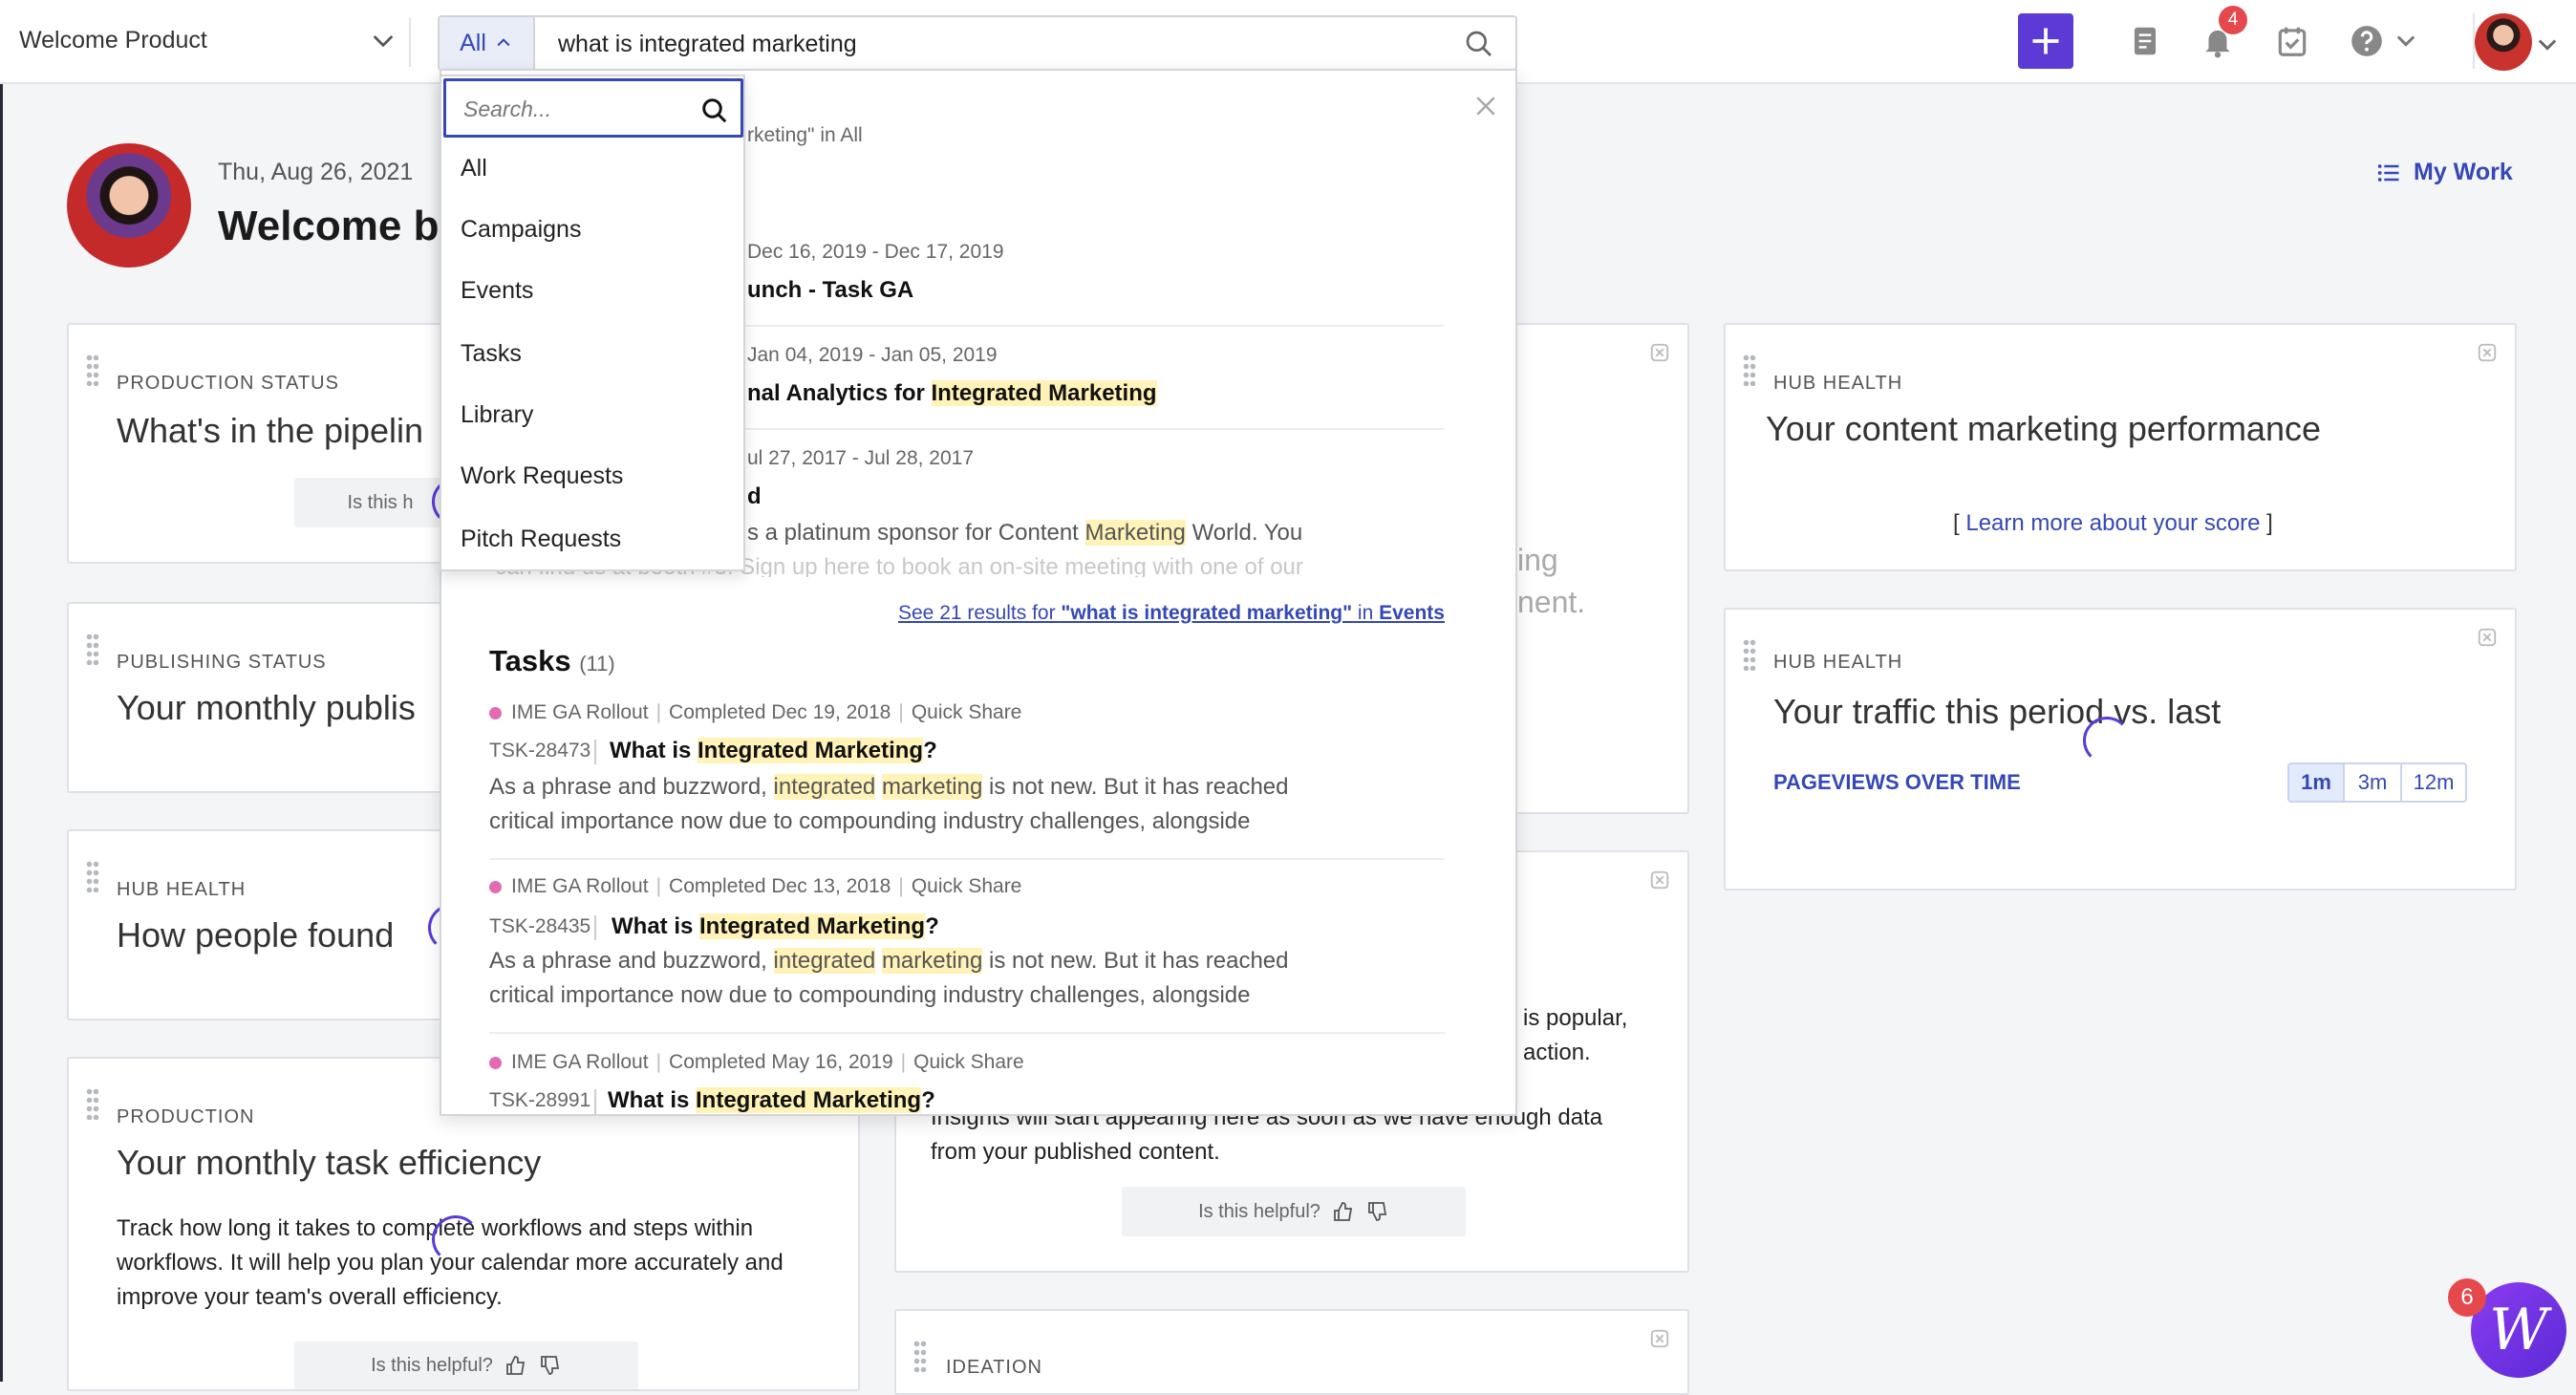  Describe the element at coordinates (1537, 560) in the screenshot. I see `partial-text: ing` at that location.